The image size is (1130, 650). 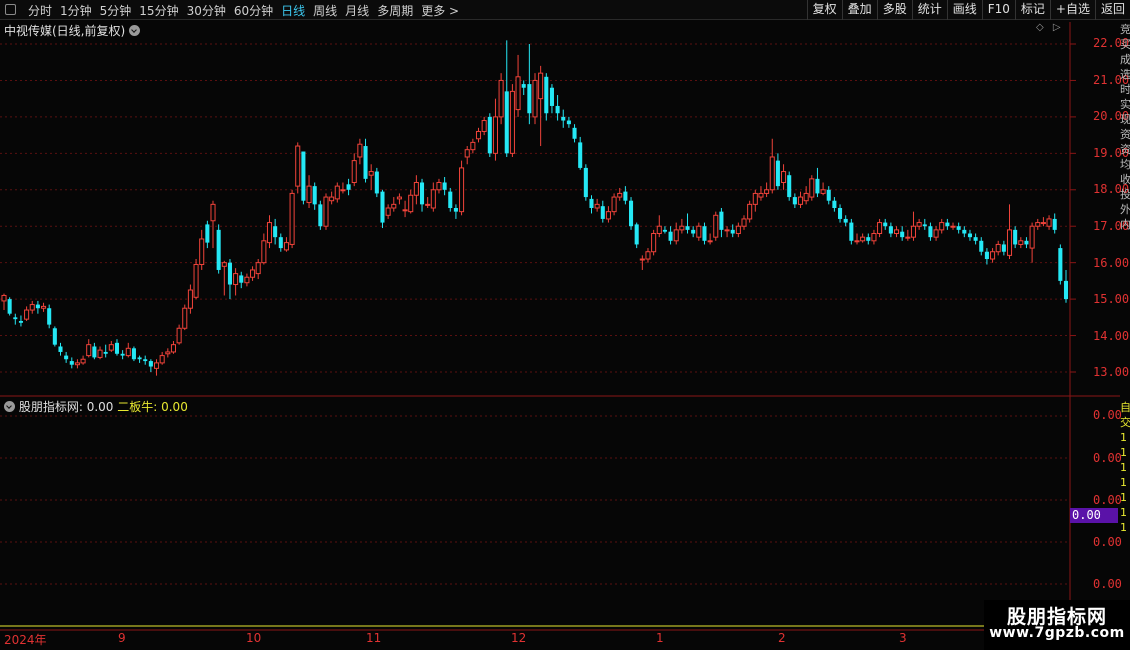 What do you see at coordinates (1057, 27) in the screenshot?
I see `play-icon: ▷` at bounding box center [1057, 27].